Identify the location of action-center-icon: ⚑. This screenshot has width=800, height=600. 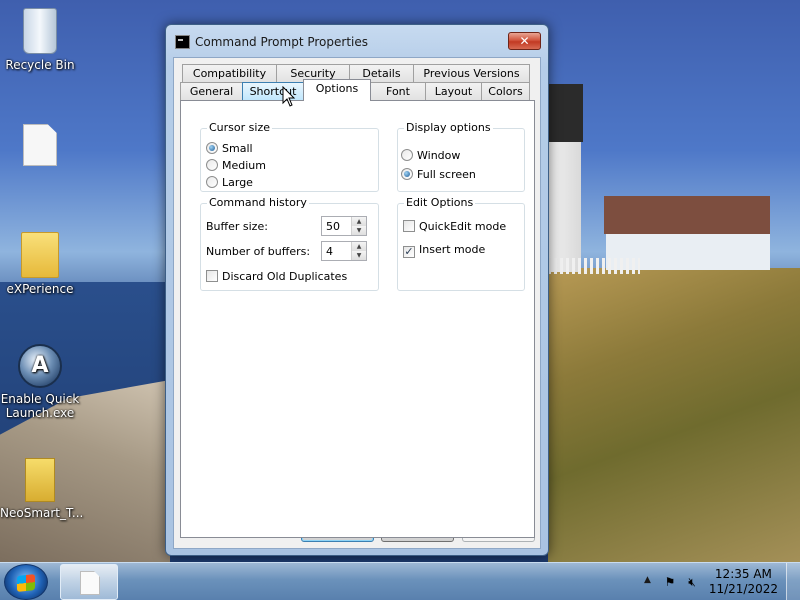
(670, 582).